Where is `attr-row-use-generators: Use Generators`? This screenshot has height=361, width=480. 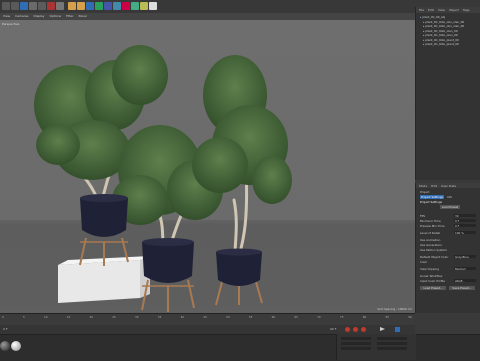 attr-row-use-generators: Use Generators is located at coordinates (449, 245).